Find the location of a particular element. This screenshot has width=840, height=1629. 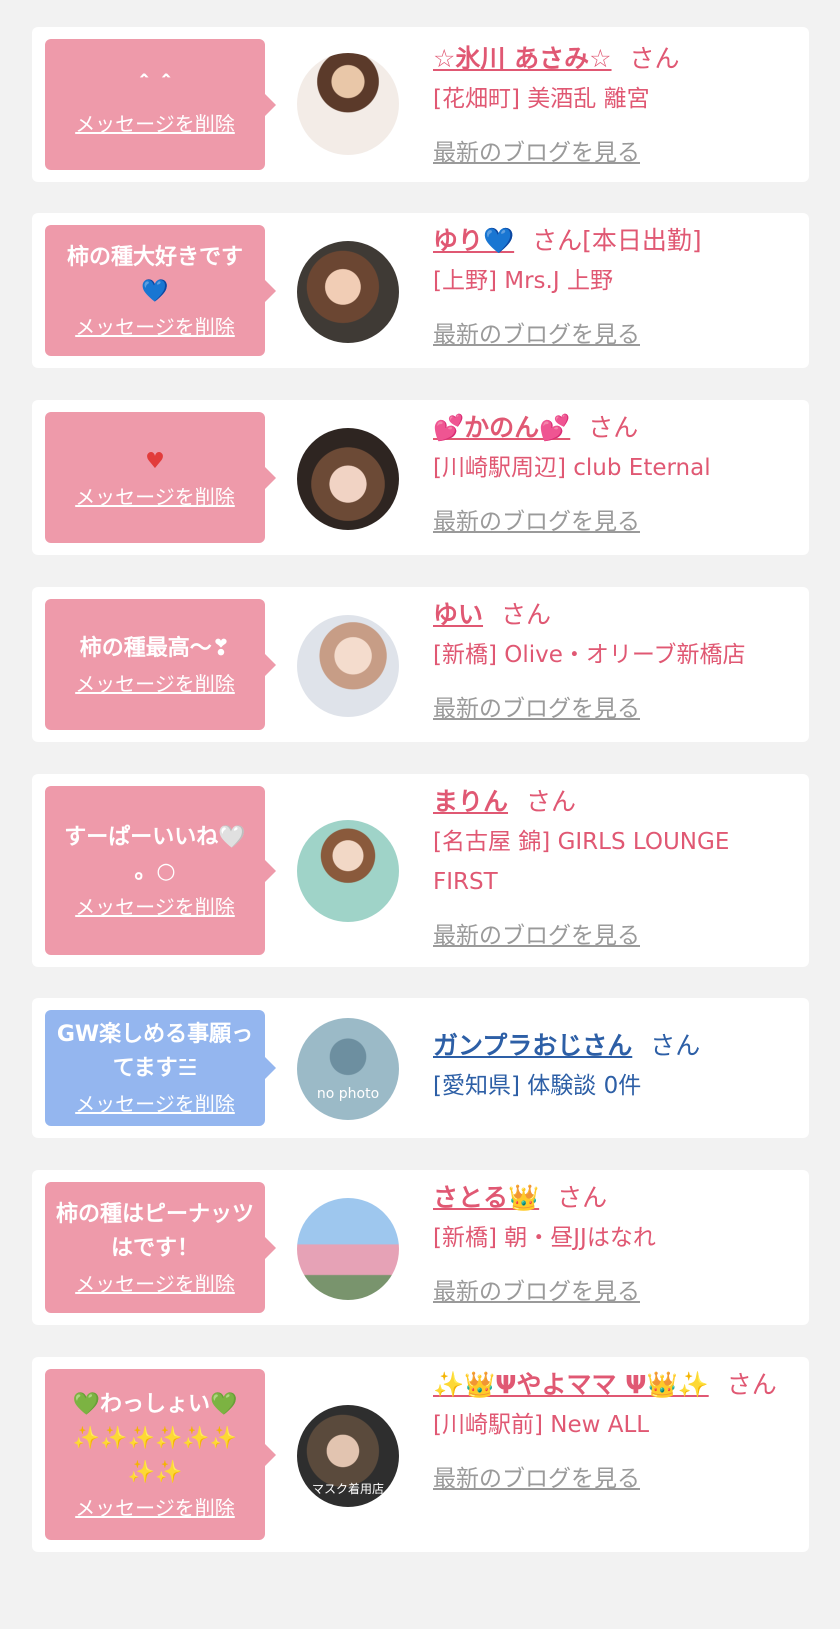

message-bubble: 💚わっしょい💚 ✨✨✨✨✨✨ ✨✨ メッセージを削除 is located at coordinates (160, 1454).